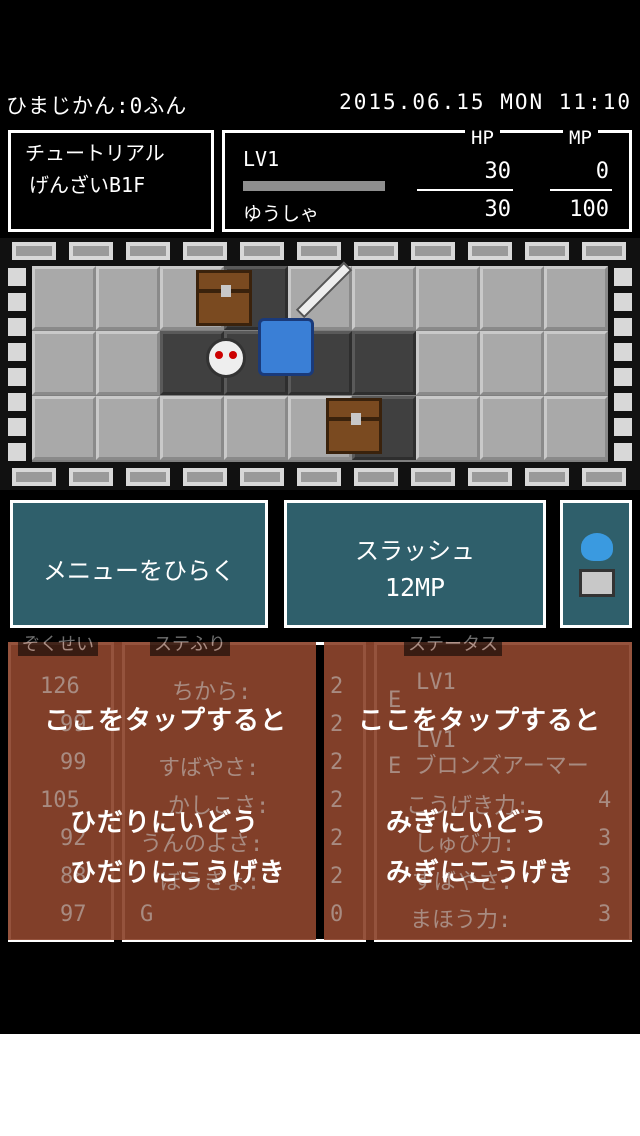 This screenshot has height=1136, width=640. What do you see at coordinates (178, 873) in the screenshot?
I see `left-tutorial-line3: ひだりにこうげき` at bounding box center [178, 873].